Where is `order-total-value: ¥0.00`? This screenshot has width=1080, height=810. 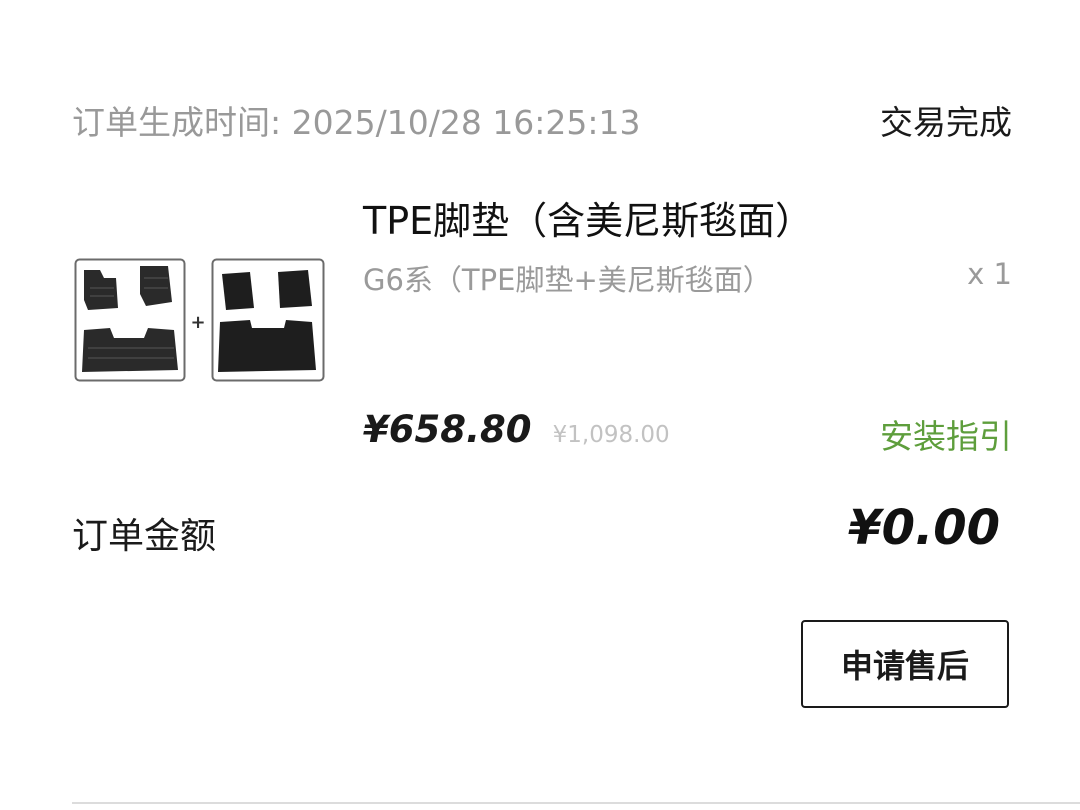 order-total-value: ¥0.00 is located at coordinates (924, 528).